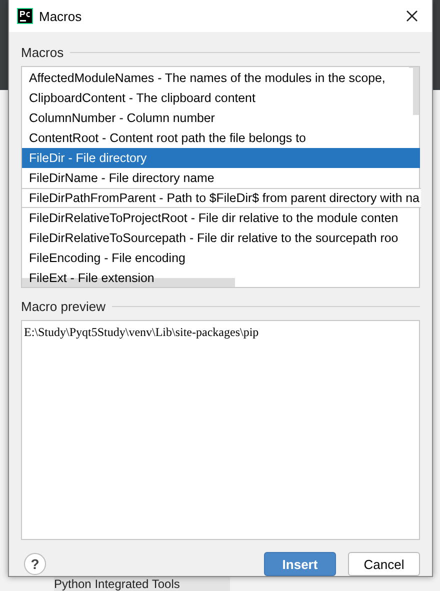  I want to click on app-logo-icon, so click(25, 16).